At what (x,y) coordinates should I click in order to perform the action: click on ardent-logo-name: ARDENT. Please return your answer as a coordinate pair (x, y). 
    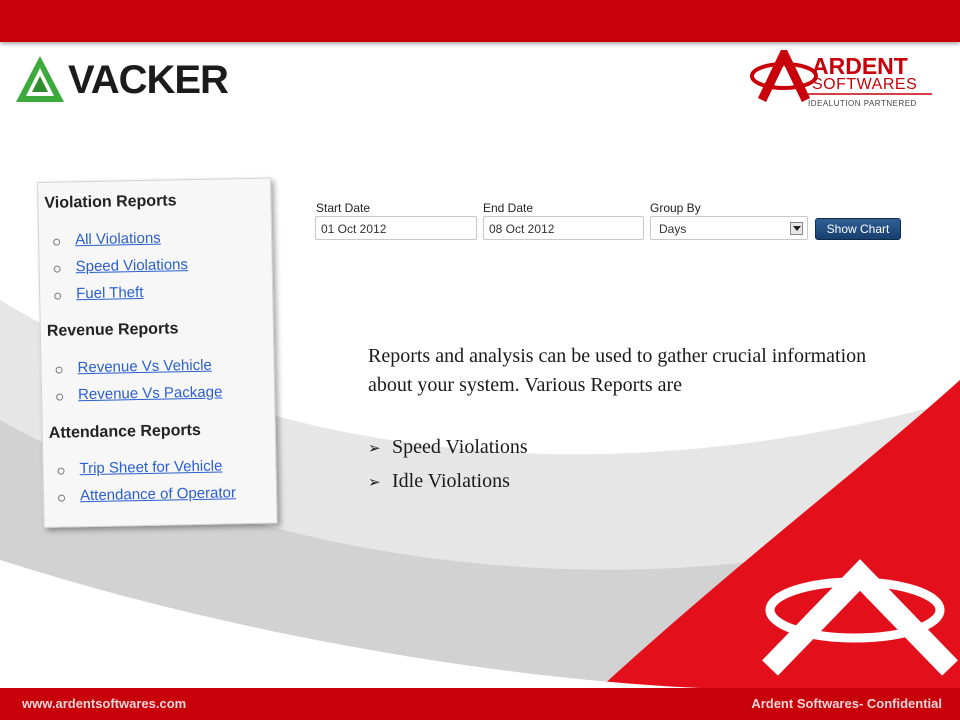
    Looking at the image, I should click on (860, 66).